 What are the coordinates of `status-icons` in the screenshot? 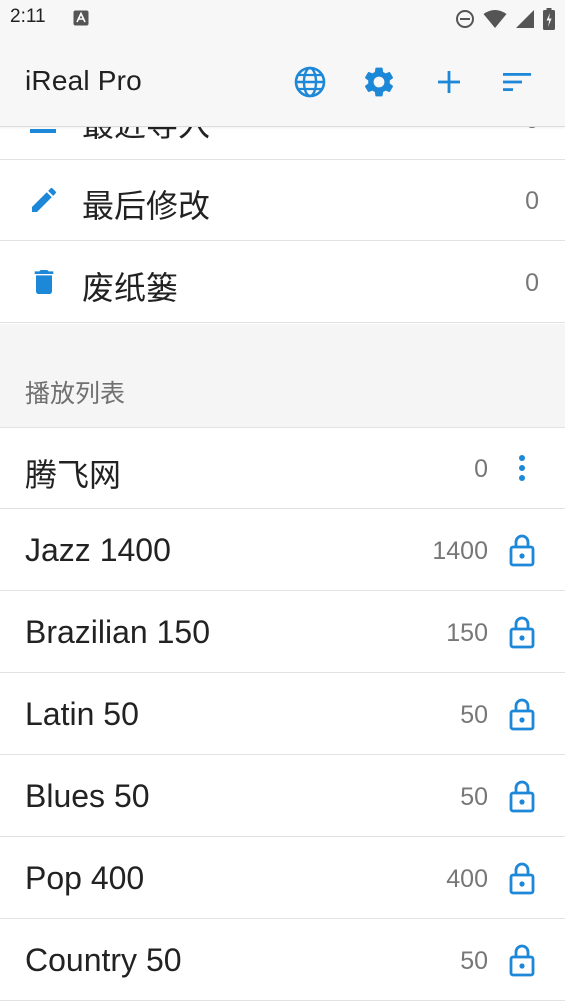 It's located at (505, 19).